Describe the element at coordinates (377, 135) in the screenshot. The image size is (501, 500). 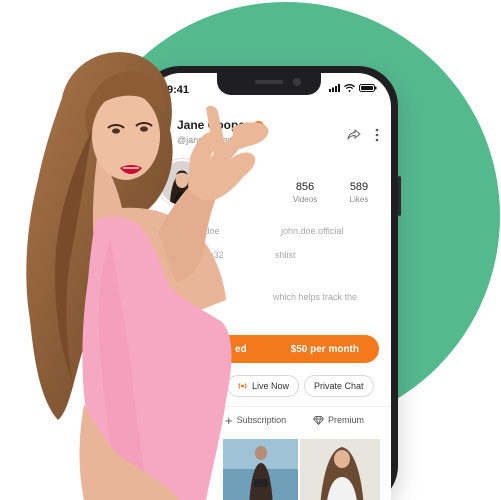
I see `more-options-icon` at that location.